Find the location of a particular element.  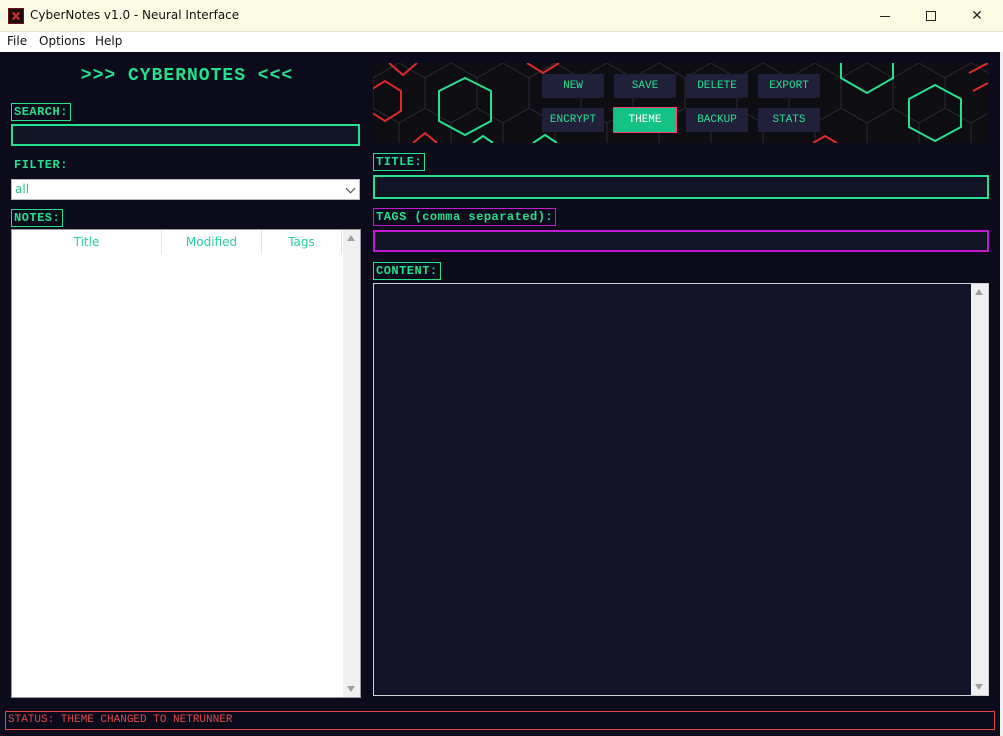

maximize-button is located at coordinates (931, 16).